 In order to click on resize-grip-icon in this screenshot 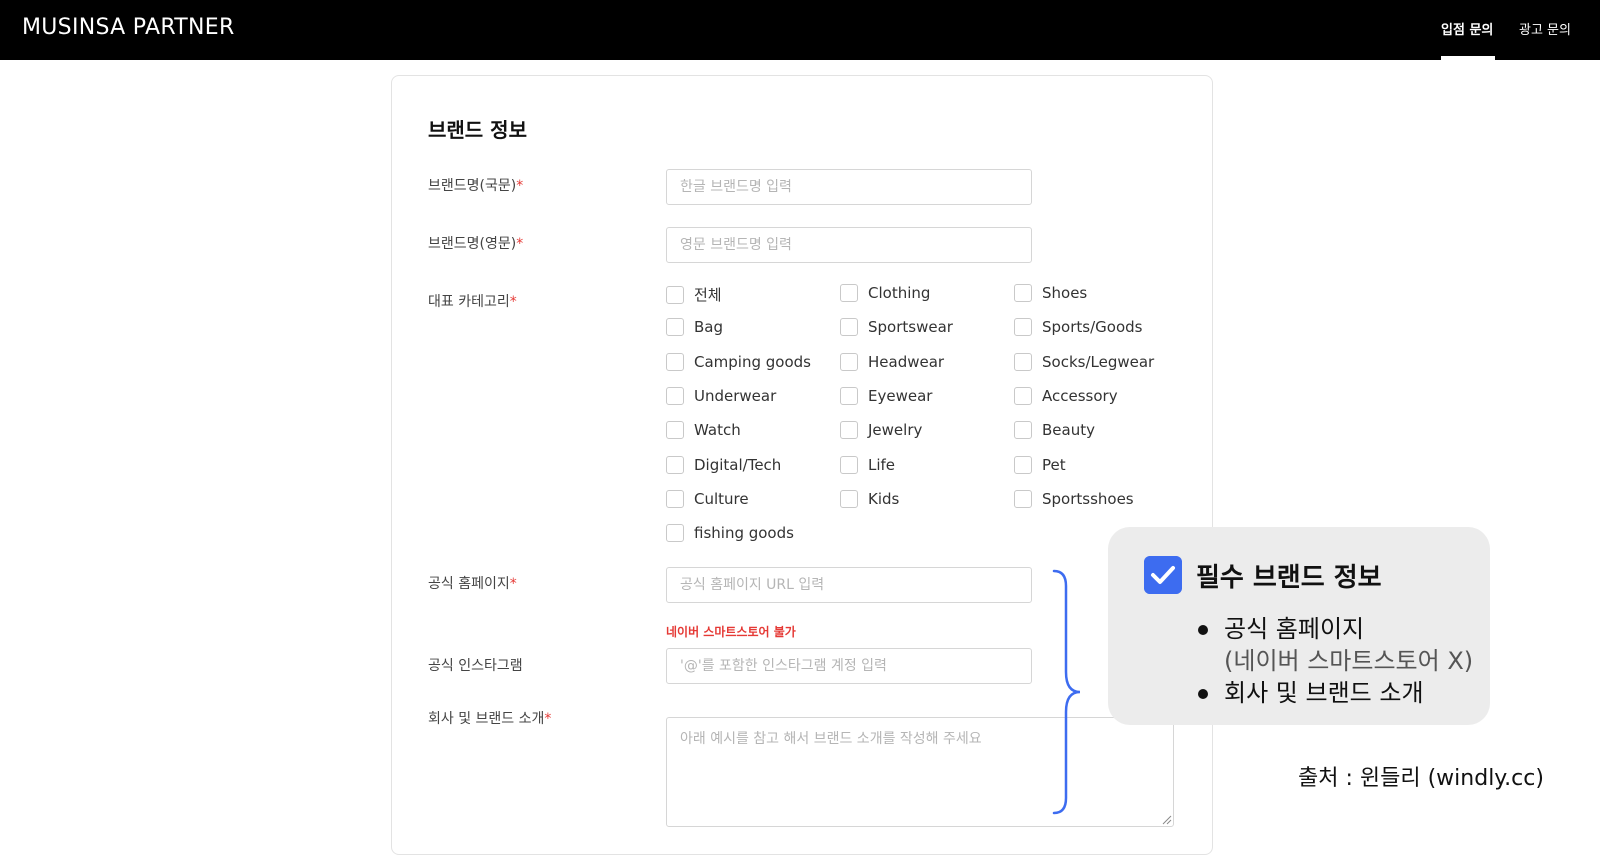, I will do `click(1167, 820)`.